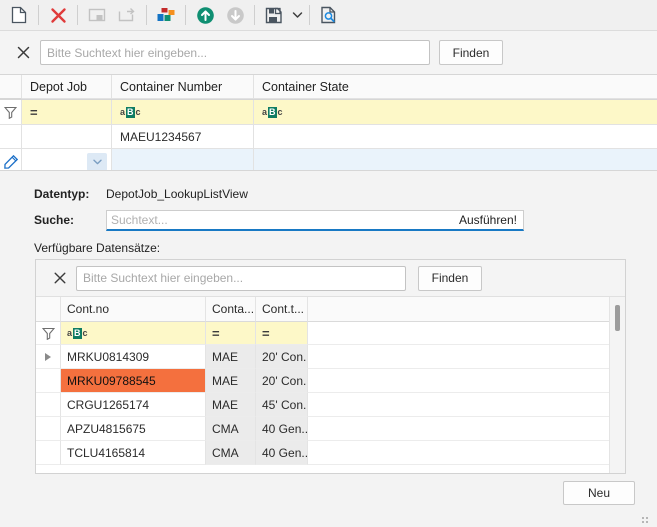 The height and width of the screenshot is (527, 657). Describe the element at coordinates (254, 15) in the screenshot. I see `toolbar-separator` at that location.